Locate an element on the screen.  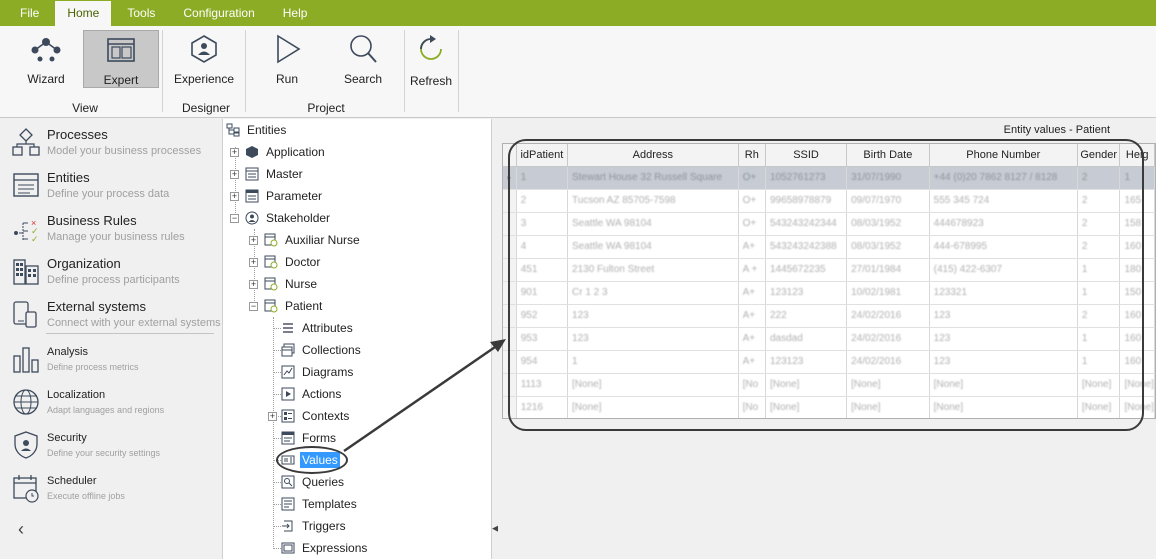
tree-node-templates: Templates is located at coordinates (320, 504).